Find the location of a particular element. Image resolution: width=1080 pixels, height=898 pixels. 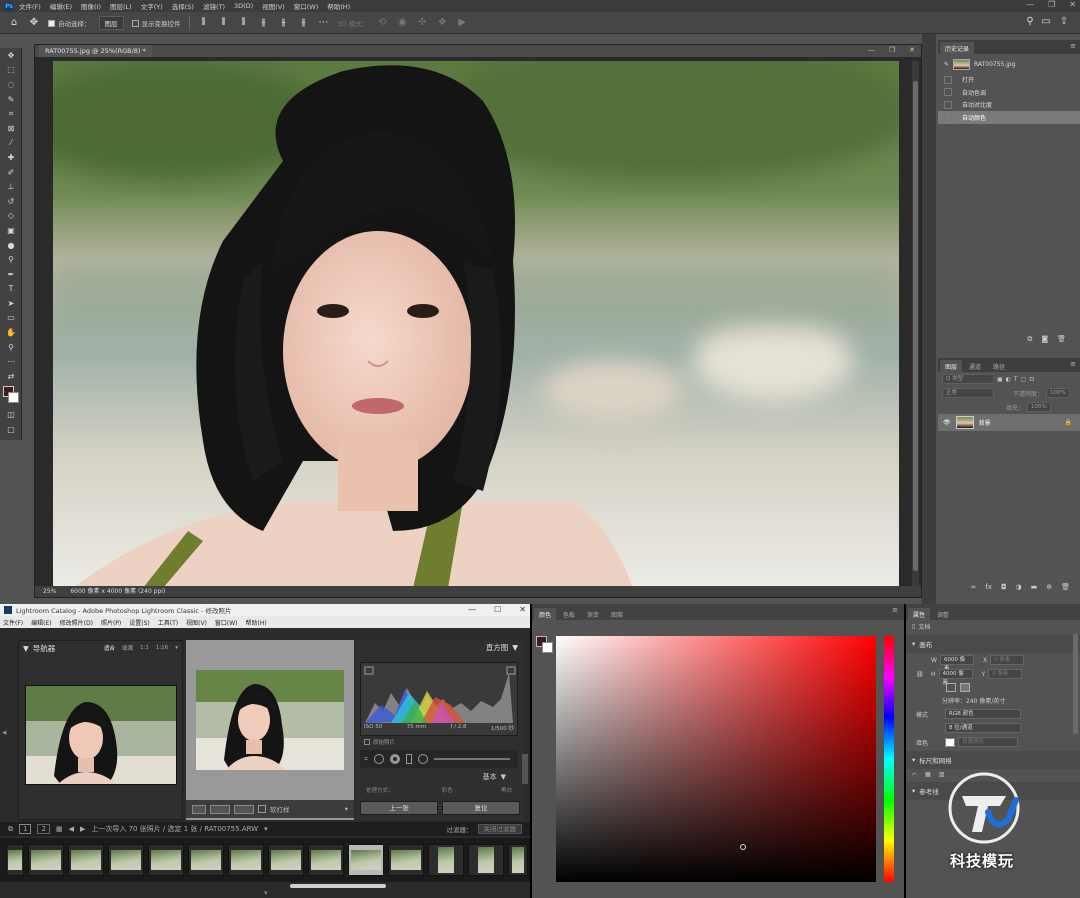

lr-menu-tools: 工具(T) is located at coordinates (168, 622).